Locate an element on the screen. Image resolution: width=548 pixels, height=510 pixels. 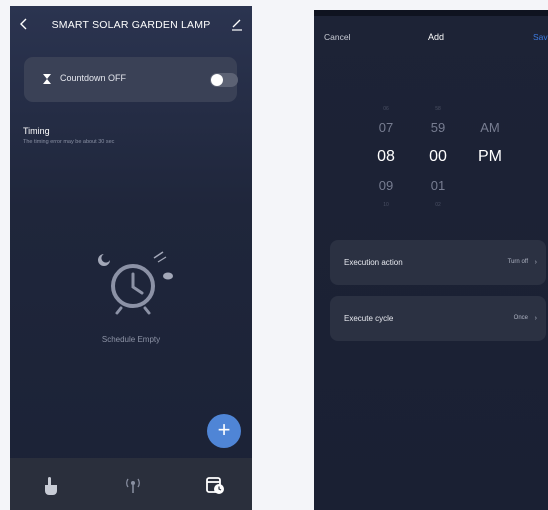
minute-selected: 00 is located at coordinates (438, 156).